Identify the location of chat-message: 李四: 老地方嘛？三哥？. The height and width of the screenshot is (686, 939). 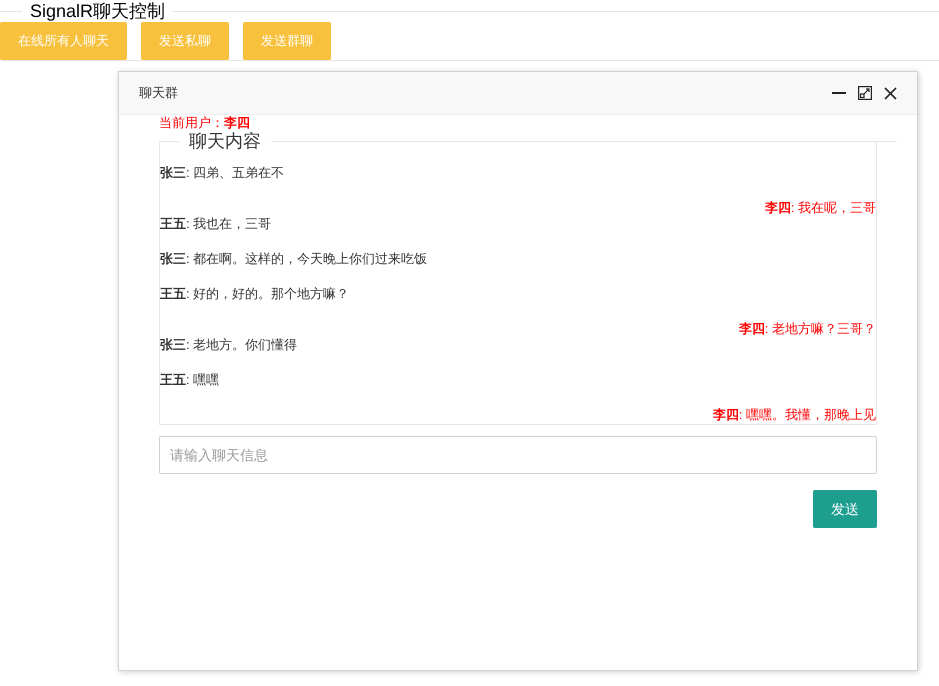
(807, 329).